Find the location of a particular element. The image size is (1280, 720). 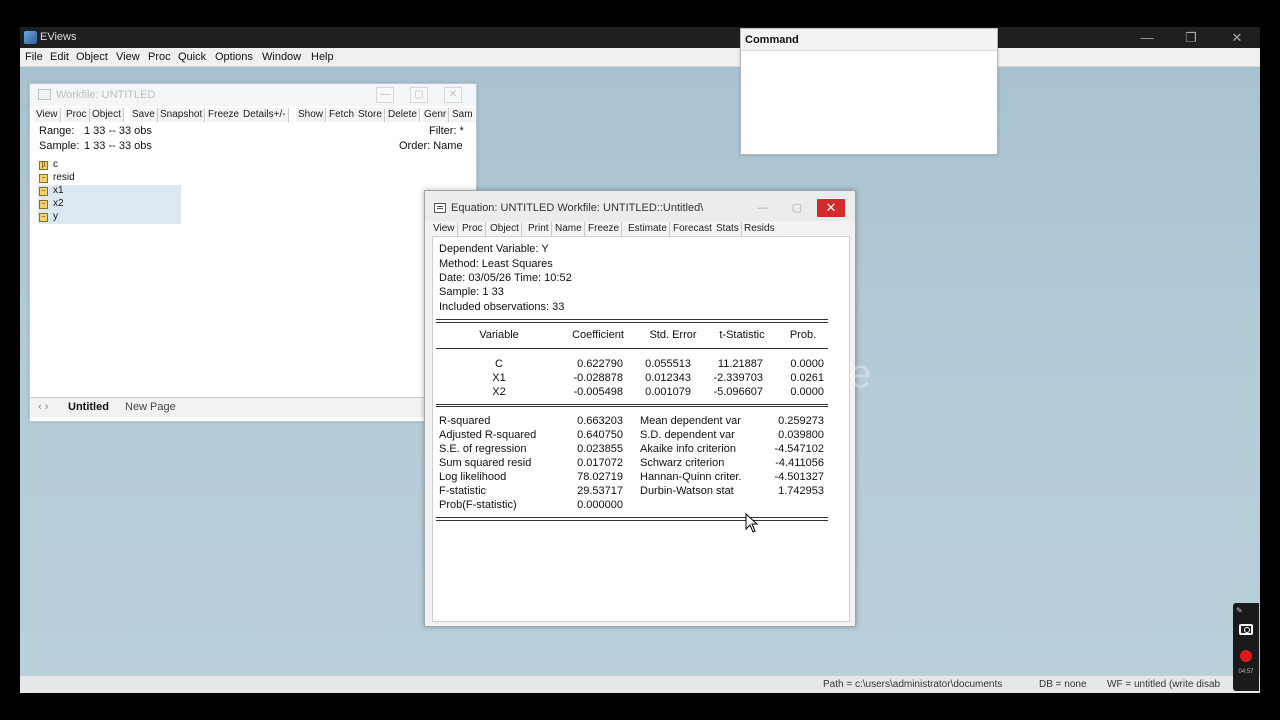

menu-help: Help is located at coordinates (322, 57).